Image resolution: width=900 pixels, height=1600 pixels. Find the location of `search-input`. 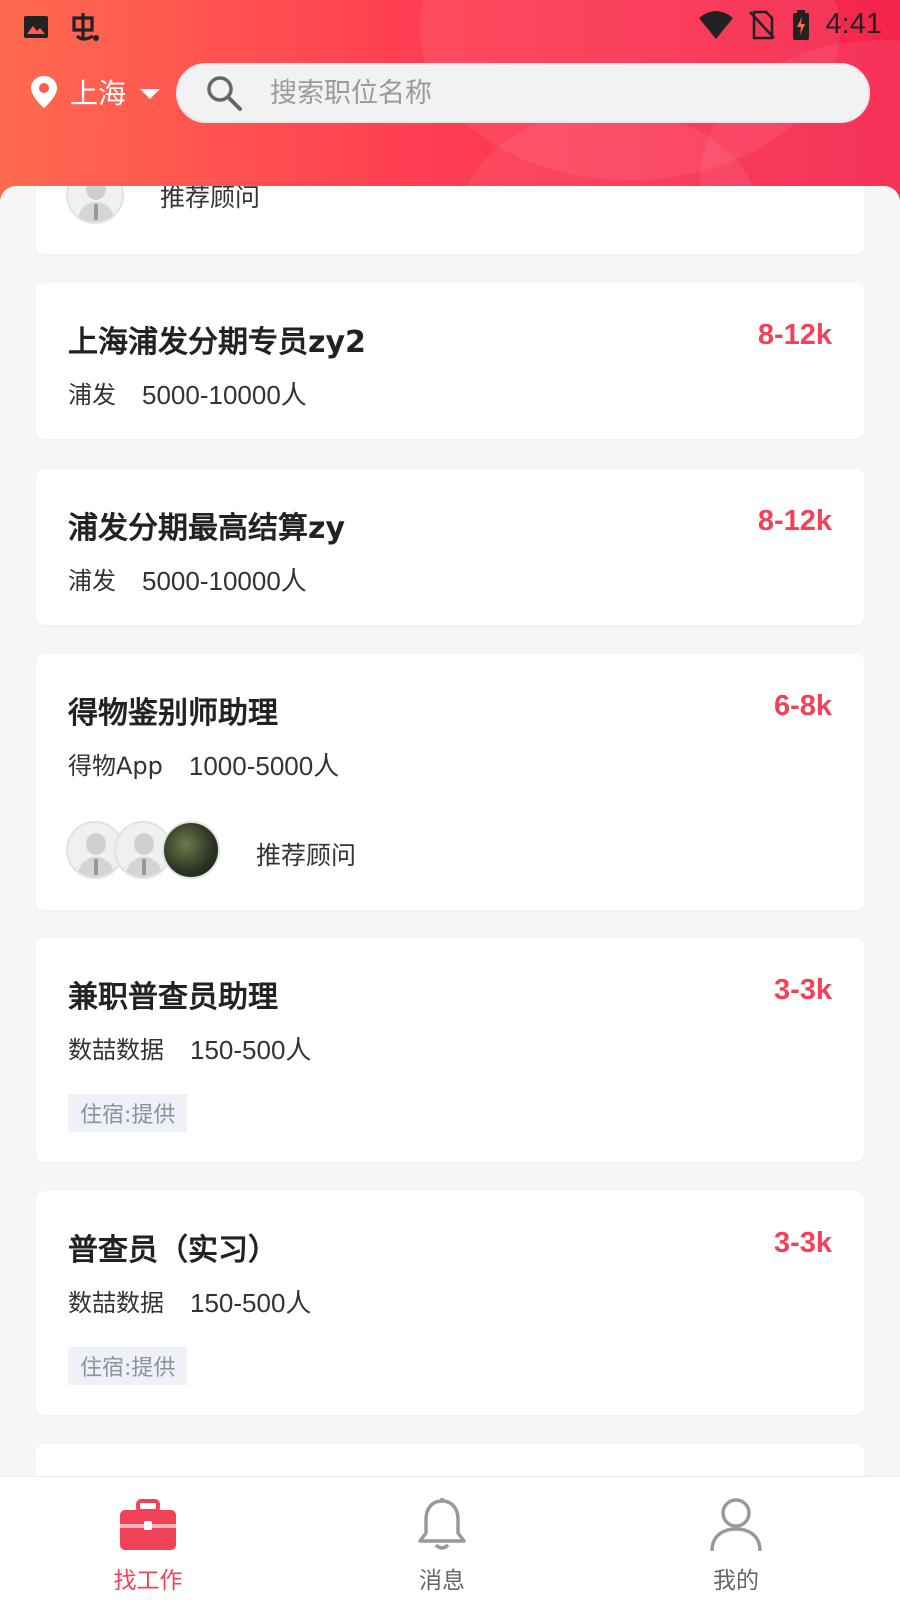

search-input is located at coordinates (550, 93).